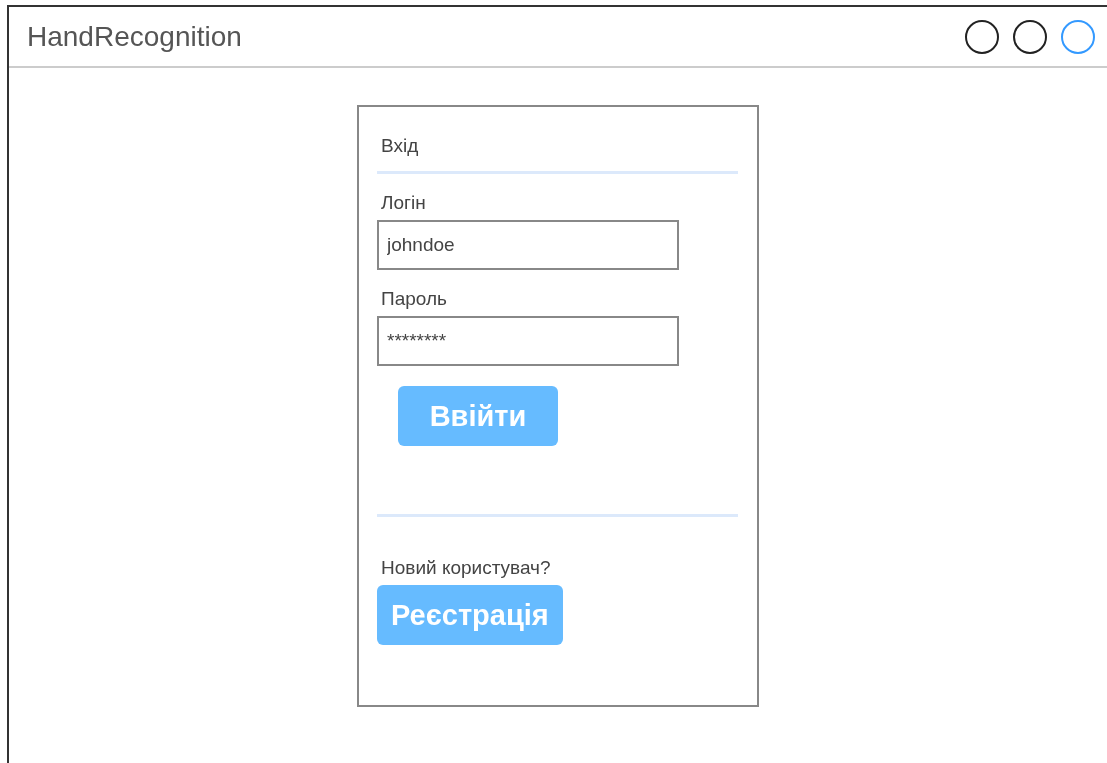  I want to click on signup-prompt: Новий користувач?, so click(466, 568).